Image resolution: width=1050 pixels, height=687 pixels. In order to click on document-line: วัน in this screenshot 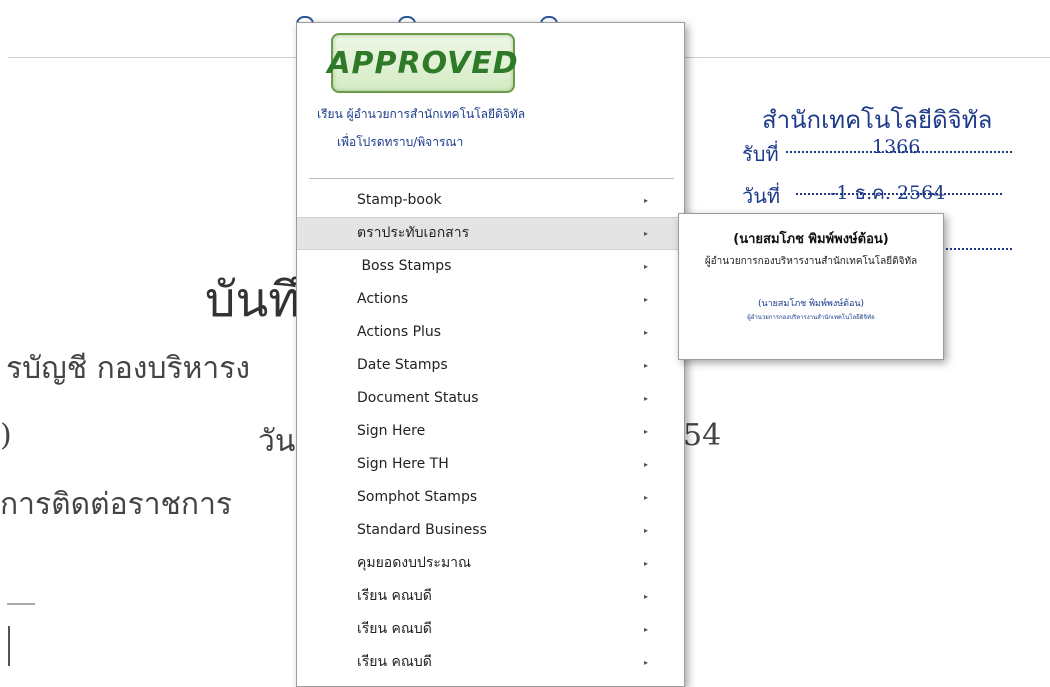, I will do `click(277, 441)`.